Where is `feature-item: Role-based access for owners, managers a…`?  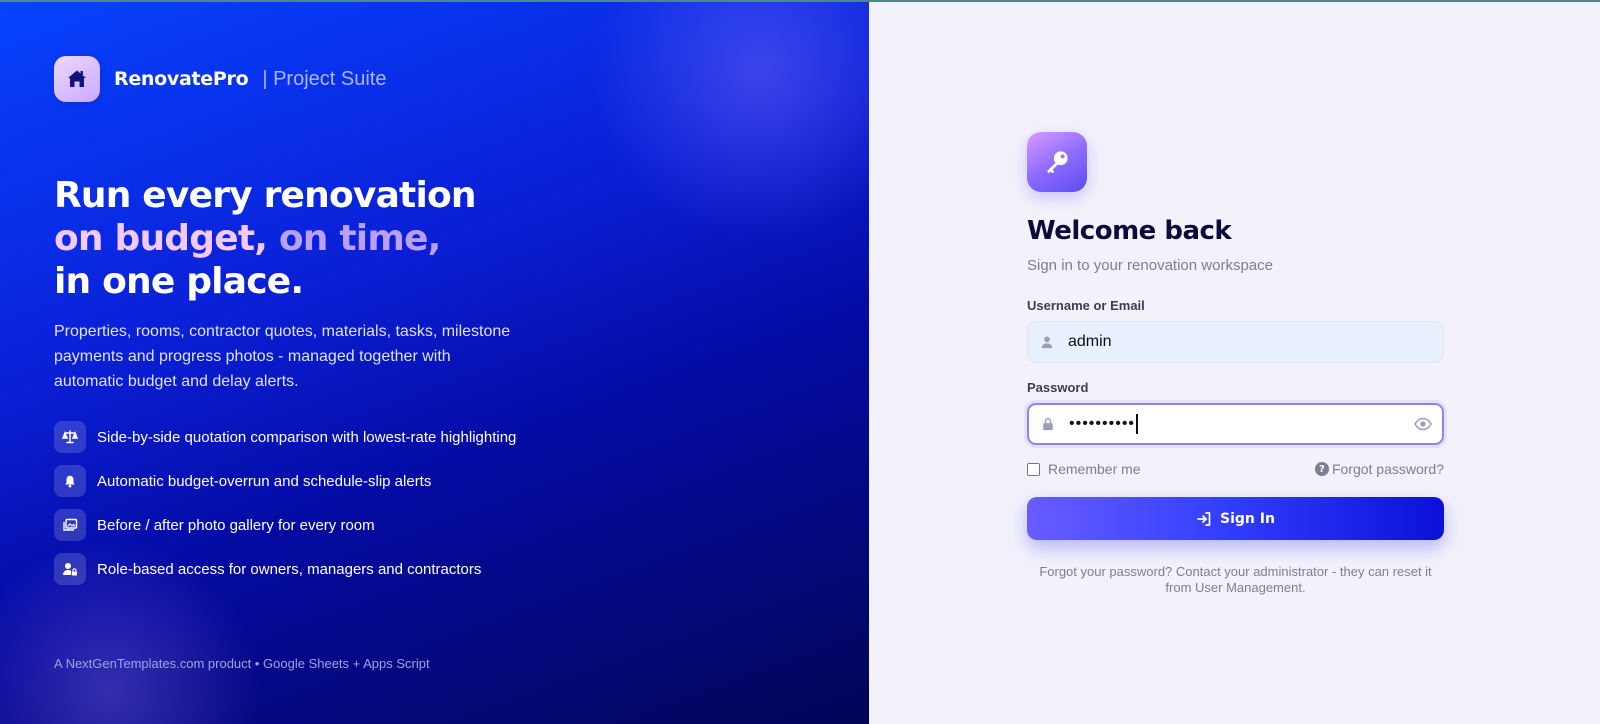
feature-item: Role-based access for owners, managers a… is located at coordinates (285, 569).